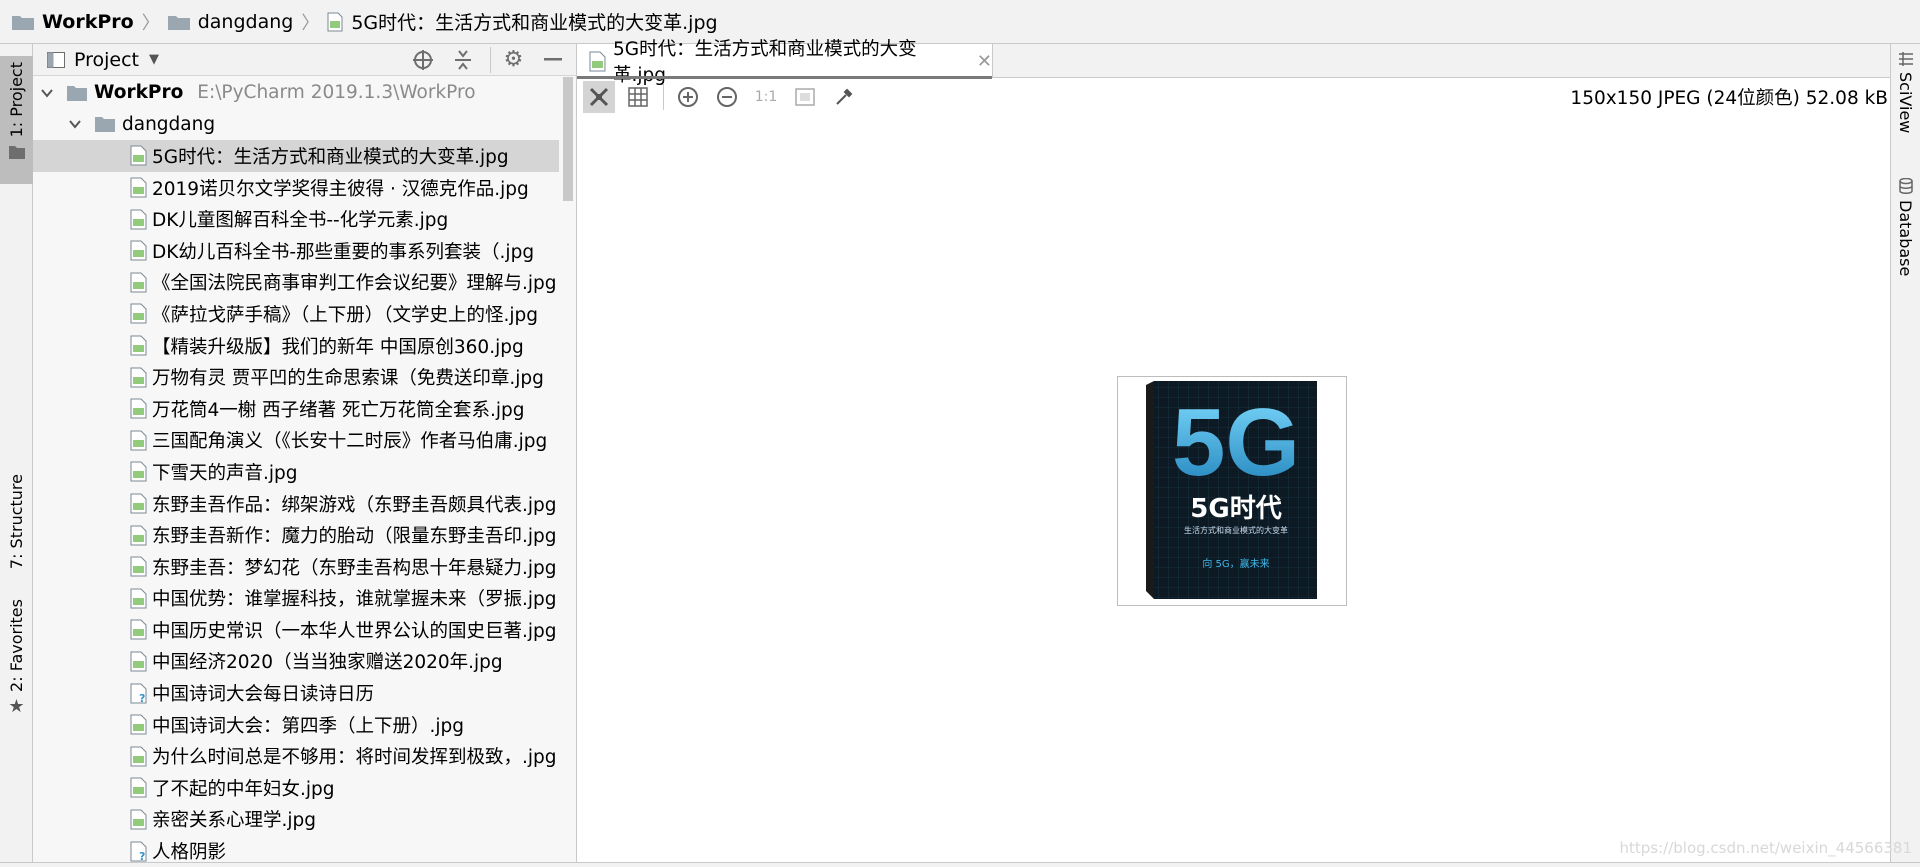 This screenshot has width=1920, height=867. Describe the element at coordinates (354, 568) in the screenshot. I see `file-name: 东野圭吾：梦幻花（东野圭吾构思十年悬疑力.jpg` at that location.